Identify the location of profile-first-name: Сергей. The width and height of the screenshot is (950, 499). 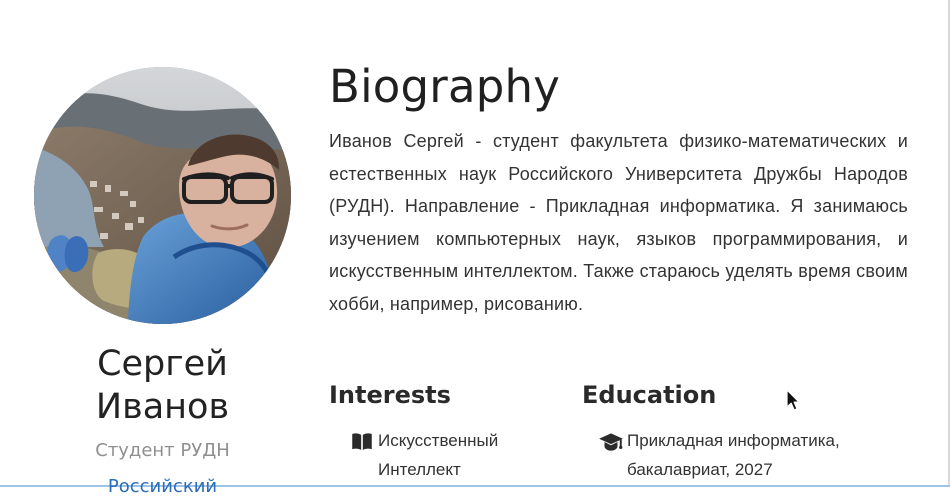
(162, 364).